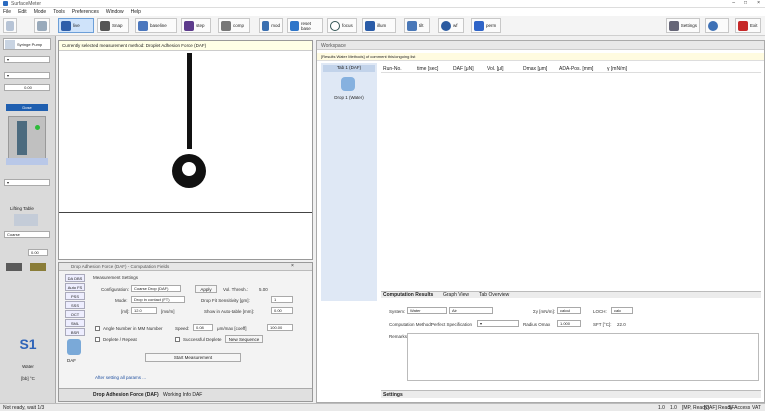  What do you see at coordinates (27, 107) in the screenshot?
I see `dose-button: Dose` at bounding box center [27, 107].